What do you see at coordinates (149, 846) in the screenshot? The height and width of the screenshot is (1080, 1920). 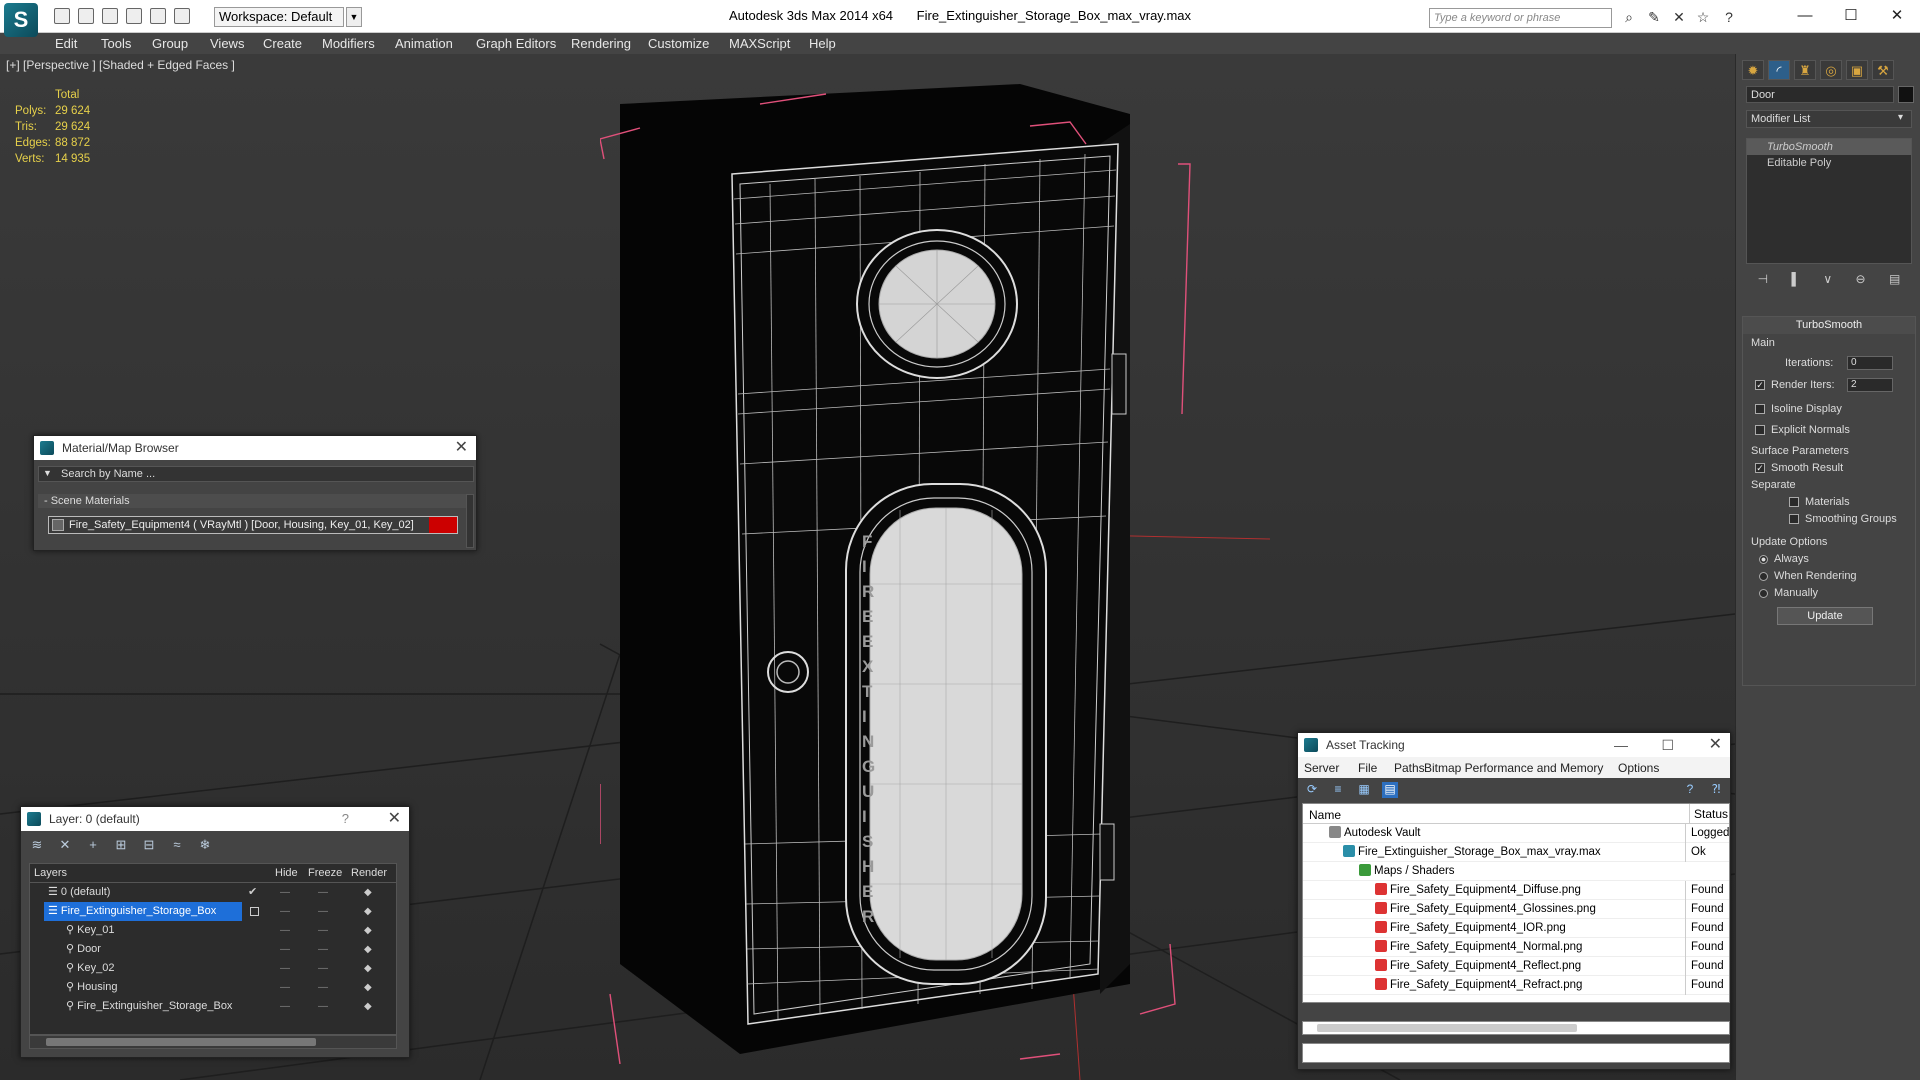 I see `highlight-layer-icon: ⊟` at bounding box center [149, 846].